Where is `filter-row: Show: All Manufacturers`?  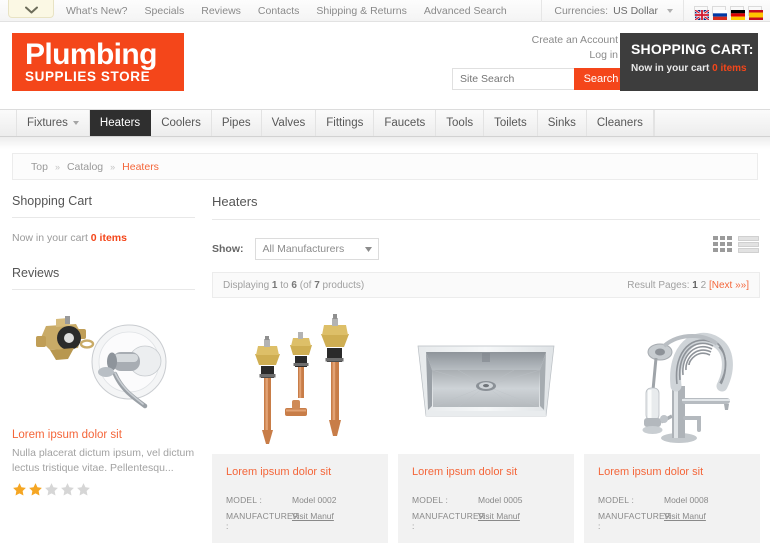
filter-row: Show: All Manufacturers is located at coordinates (486, 248).